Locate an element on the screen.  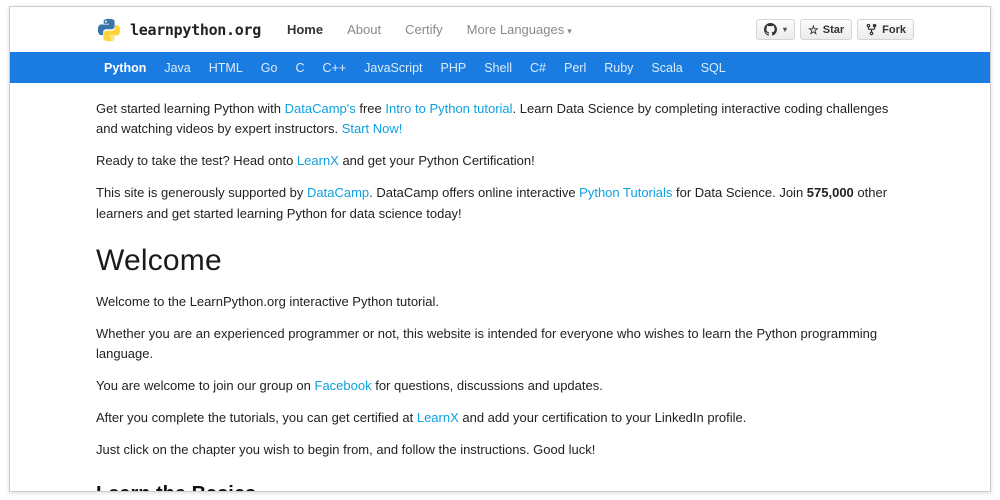
star-button-label: Star is located at coordinates (833, 29).